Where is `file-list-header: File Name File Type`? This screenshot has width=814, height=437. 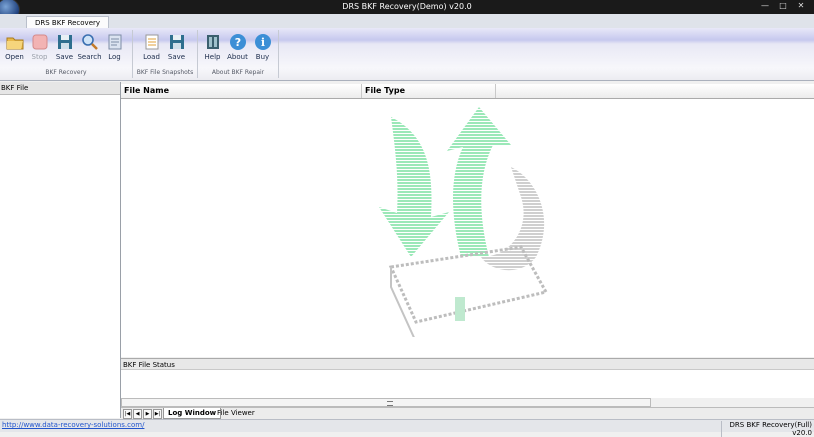 file-list-header: File Name File Type is located at coordinates (467, 91).